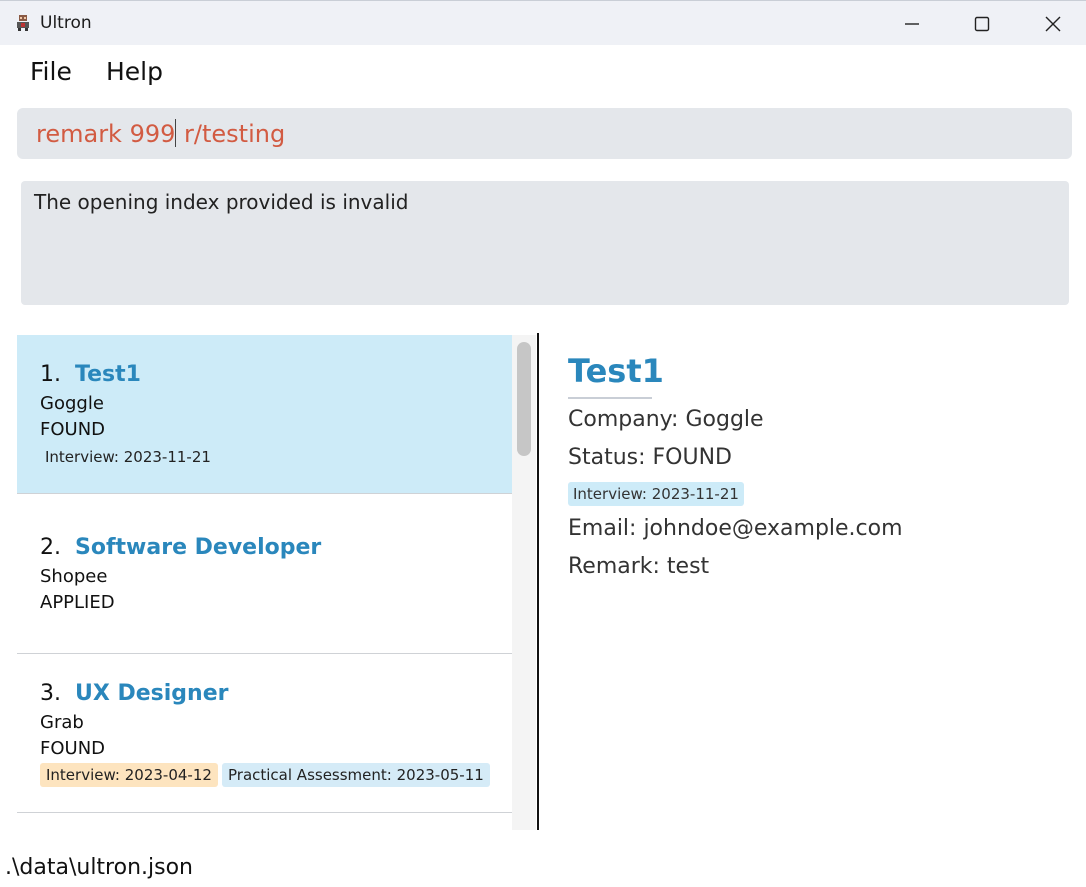 Image resolution: width=1086 pixels, height=887 pixels. I want to click on scrollbar-thumb, so click(524, 399).